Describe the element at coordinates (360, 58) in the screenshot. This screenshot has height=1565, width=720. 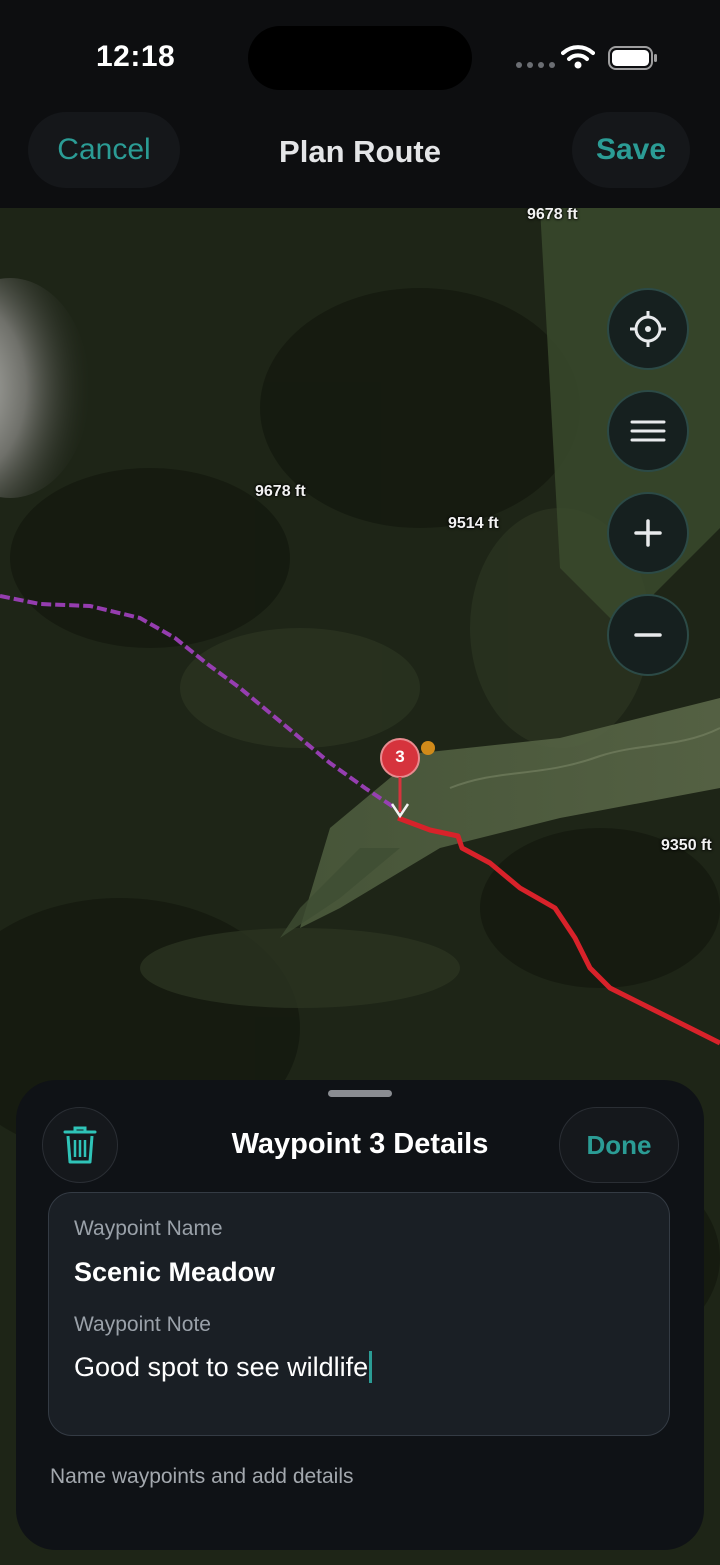
I see `dynamic-island` at that location.